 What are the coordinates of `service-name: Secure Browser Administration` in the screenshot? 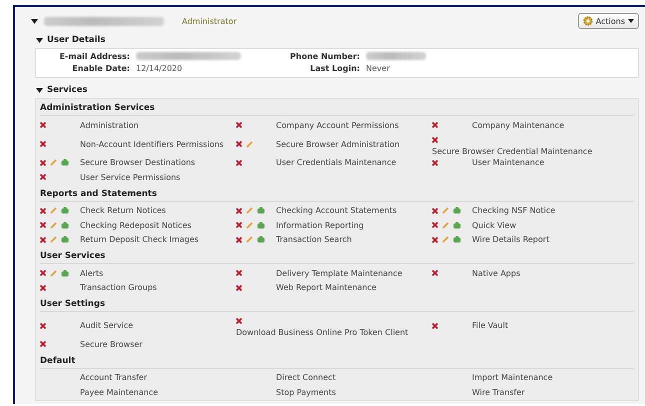 It's located at (338, 144).